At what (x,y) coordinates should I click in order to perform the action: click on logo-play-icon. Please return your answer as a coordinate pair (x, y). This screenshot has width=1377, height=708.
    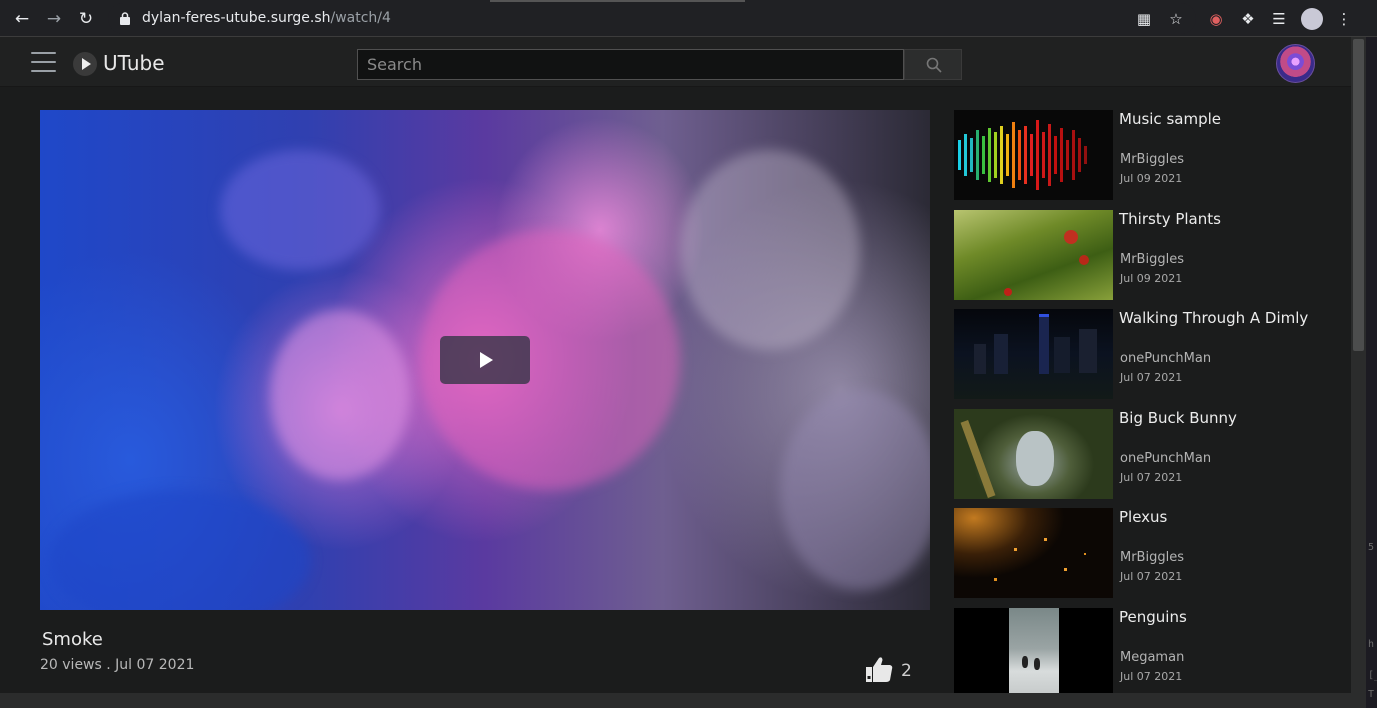
    Looking at the image, I should click on (85, 64).